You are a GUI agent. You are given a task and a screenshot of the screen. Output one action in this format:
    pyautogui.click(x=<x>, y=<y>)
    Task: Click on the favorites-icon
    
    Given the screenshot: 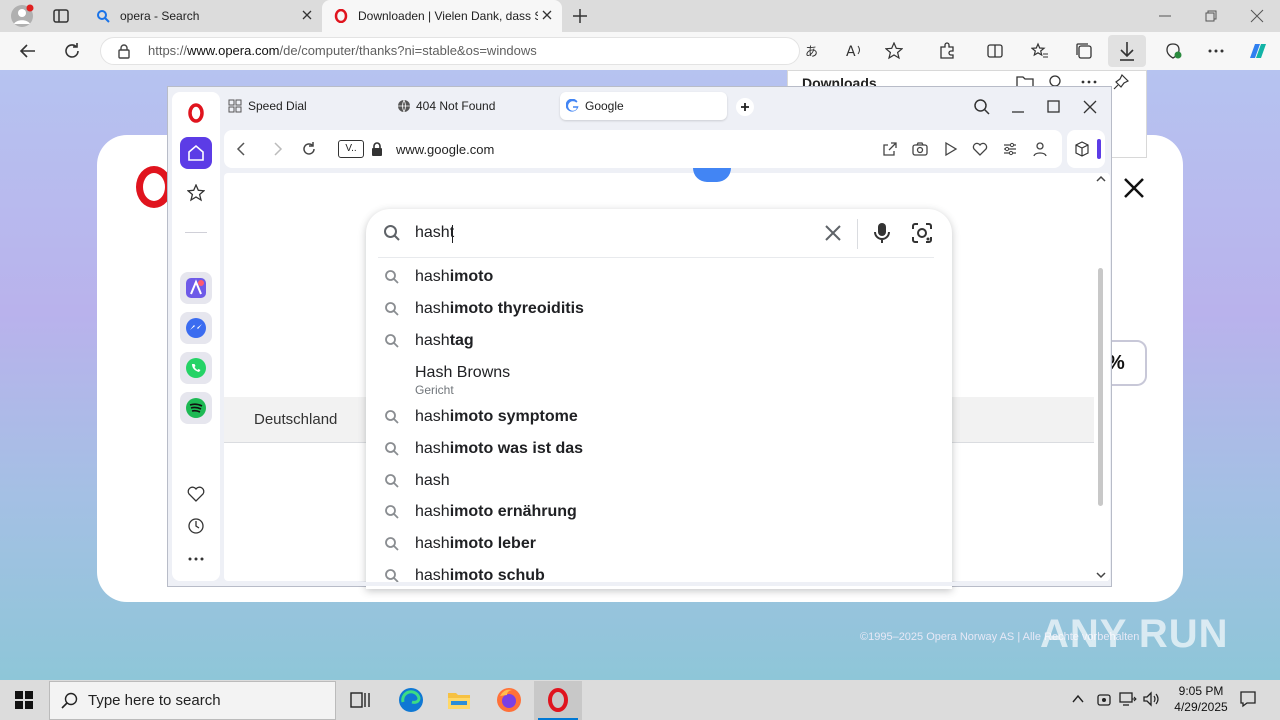 What is the action you would take?
    pyautogui.click(x=1040, y=51)
    